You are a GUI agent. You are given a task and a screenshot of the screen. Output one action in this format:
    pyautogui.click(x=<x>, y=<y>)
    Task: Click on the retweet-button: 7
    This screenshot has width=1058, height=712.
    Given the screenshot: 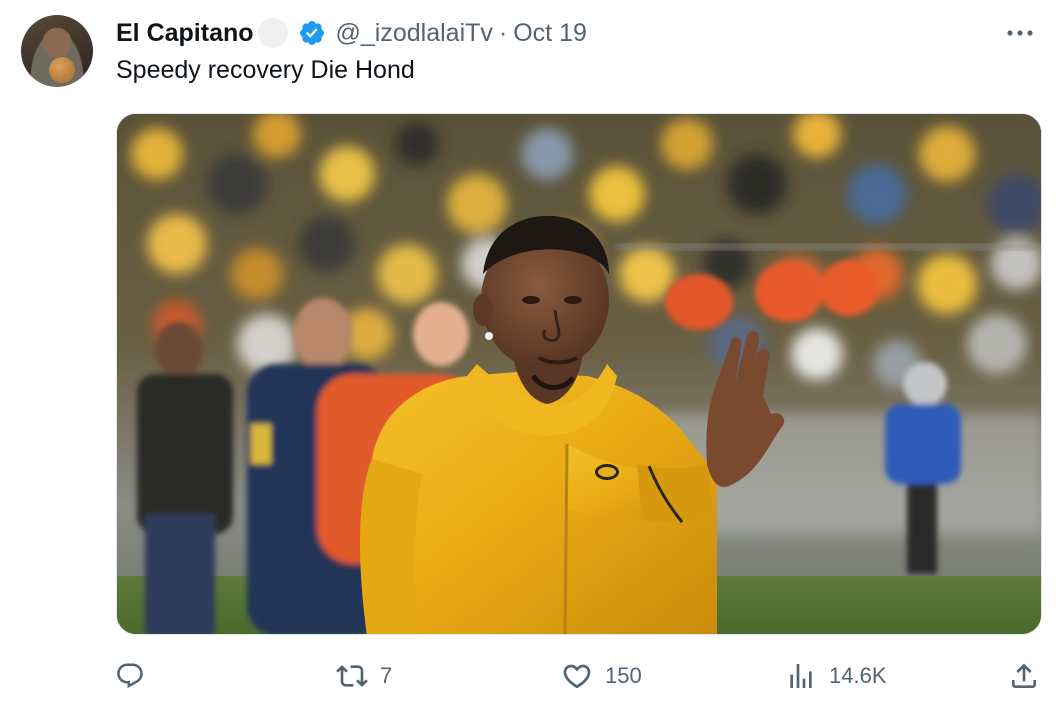 What is the action you would take?
    pyautogui.click(x=364, y=676)
    